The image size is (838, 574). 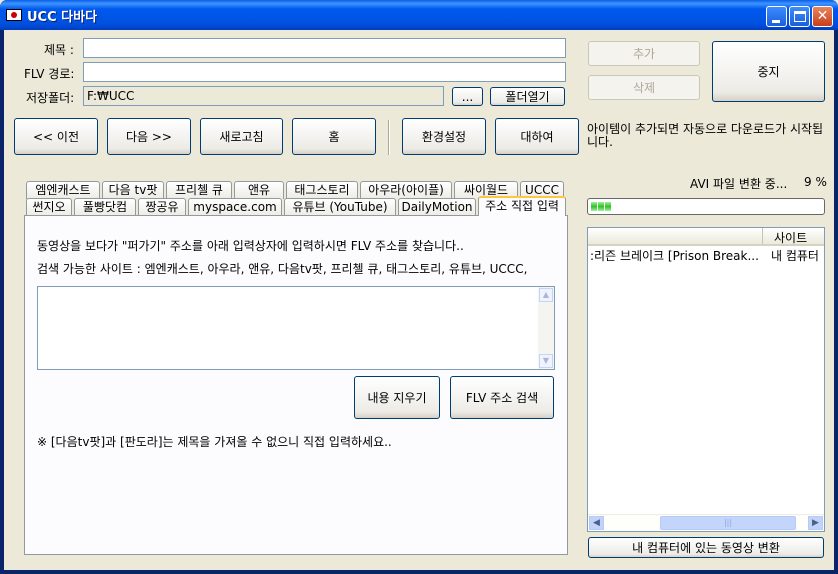 I want to click on maximize-button, so click(x=799, y=16).